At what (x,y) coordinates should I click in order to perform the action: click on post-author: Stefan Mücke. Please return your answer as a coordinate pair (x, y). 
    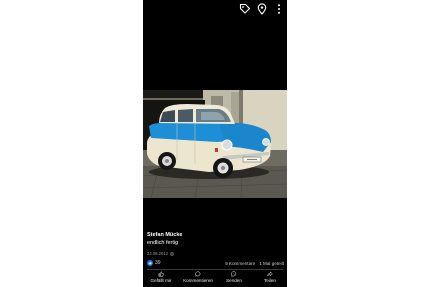
    Looking at the image, I should click on (164, 235).